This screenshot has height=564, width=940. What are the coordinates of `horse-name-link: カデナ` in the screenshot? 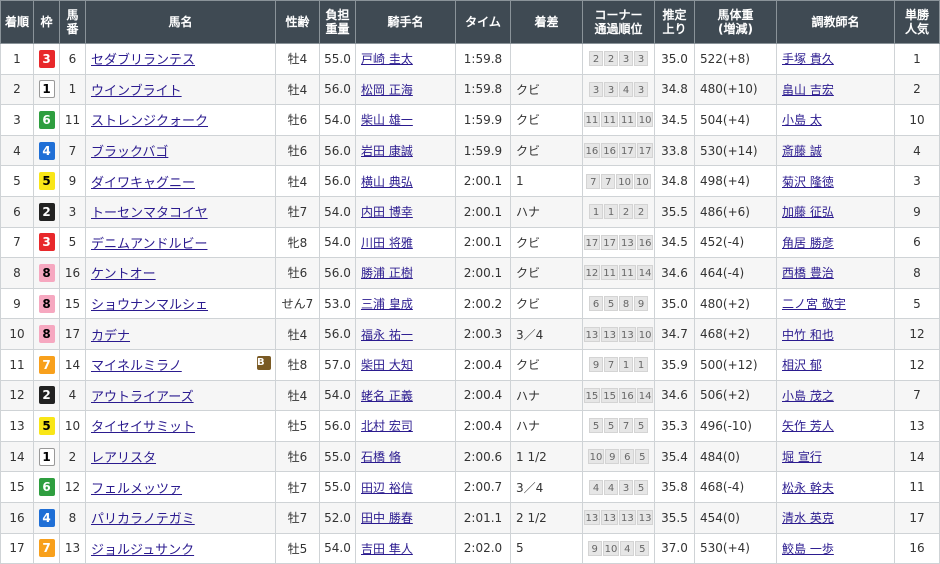 It's located at (110, 336).